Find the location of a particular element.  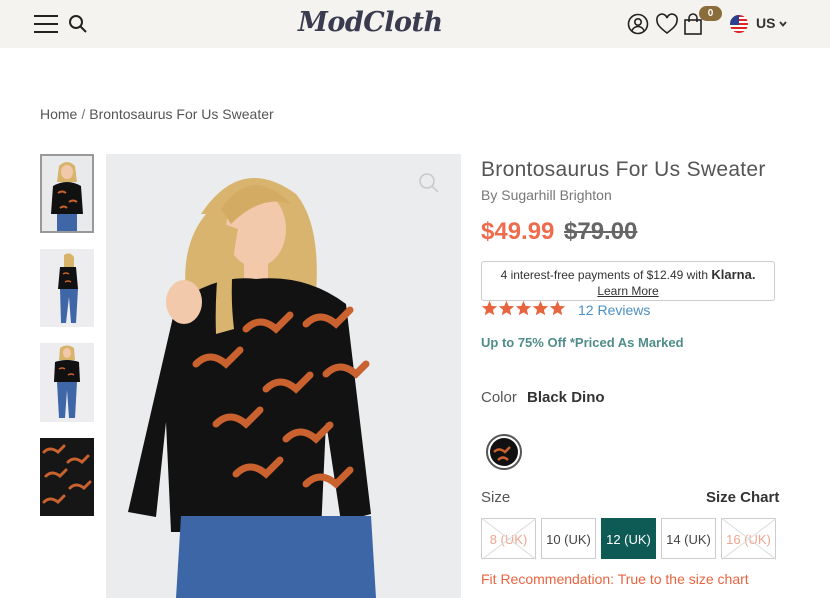

rating-stars is located at coordinates (523, 311).